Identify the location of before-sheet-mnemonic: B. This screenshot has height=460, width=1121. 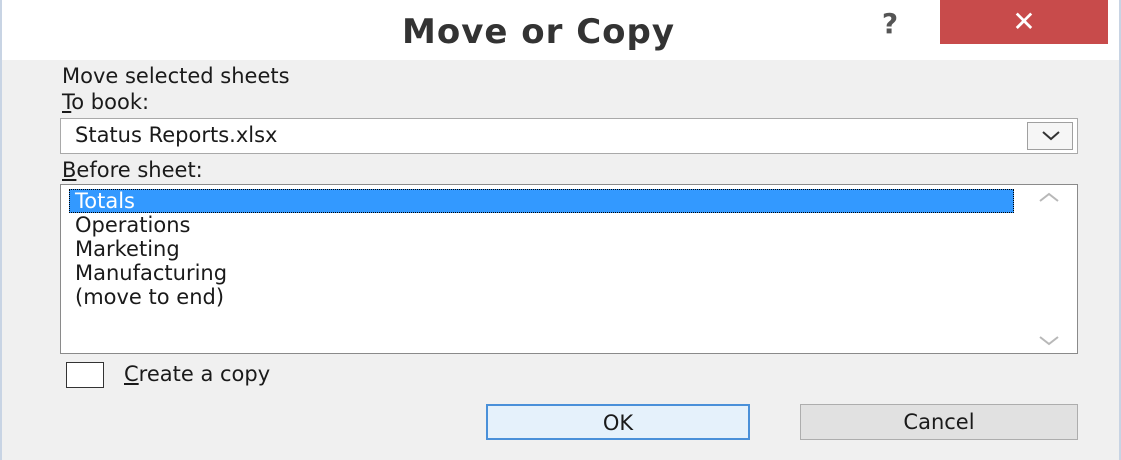
(69, 170).